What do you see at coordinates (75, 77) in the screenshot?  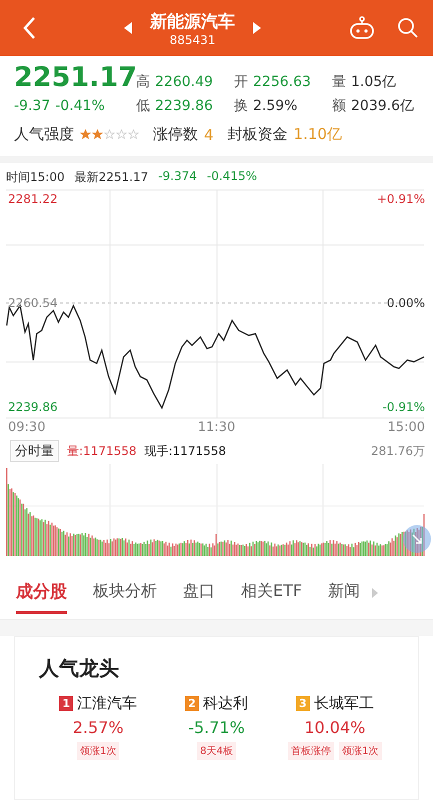 I see `last-price: 2251.17` at bounding box center [75, 77].